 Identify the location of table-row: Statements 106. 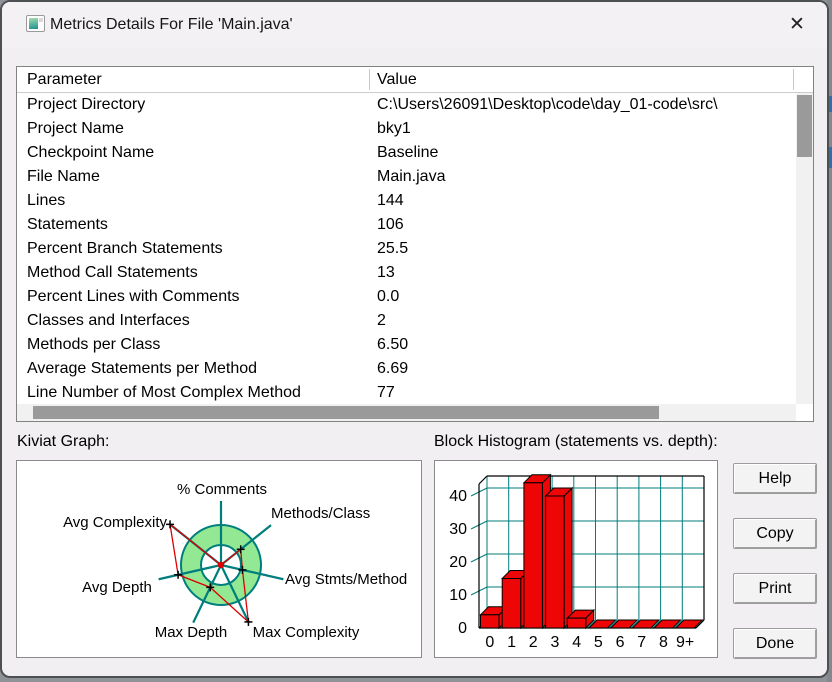
(406, 225).